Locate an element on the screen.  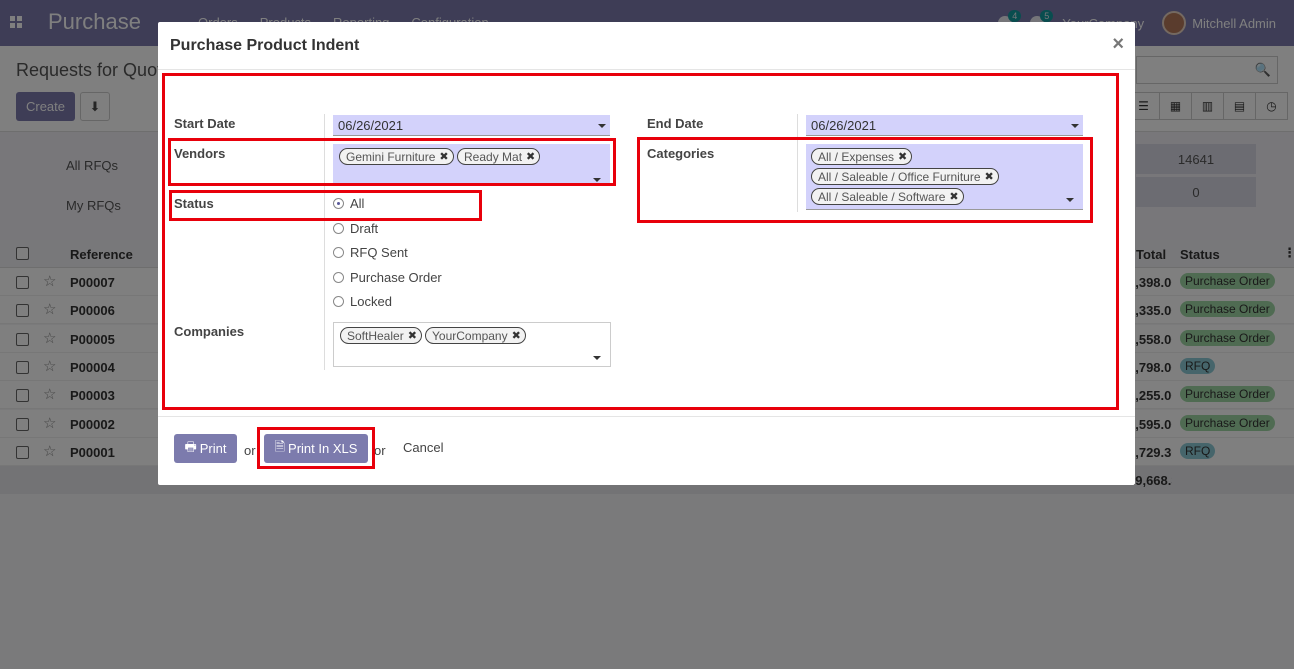
modal-footer: 🖶 Print or 🗎 Print In XLS or Cancel is located at coordinates (646, 450).